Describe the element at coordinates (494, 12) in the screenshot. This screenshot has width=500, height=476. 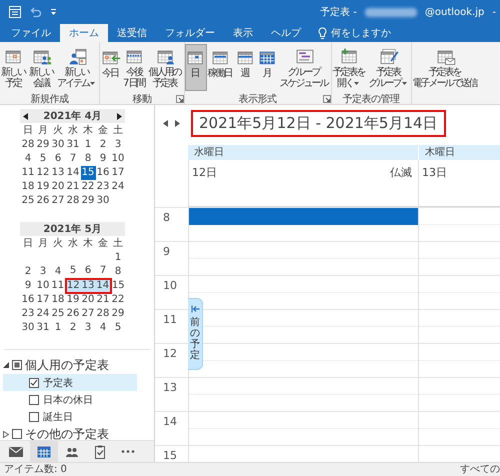
I see `minimize-button: -` at that location.